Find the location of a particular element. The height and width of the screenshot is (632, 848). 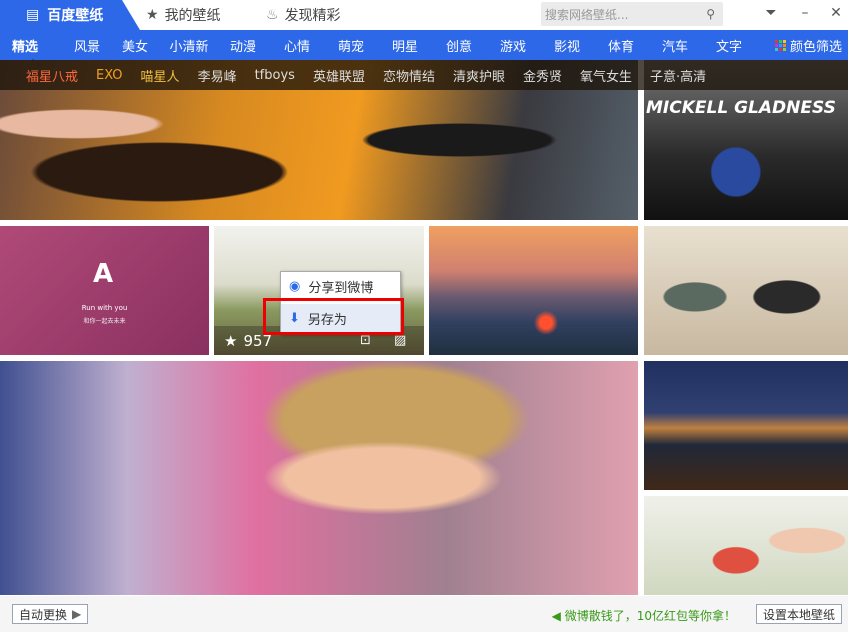

nav-item: 明星 is located at coordinates (405, 45).